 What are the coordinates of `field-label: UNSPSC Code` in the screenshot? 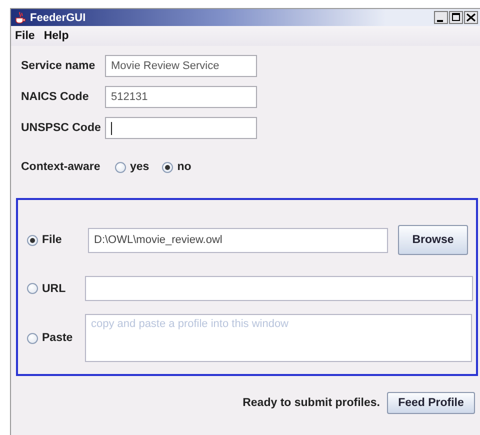 It's located at (61, 128).